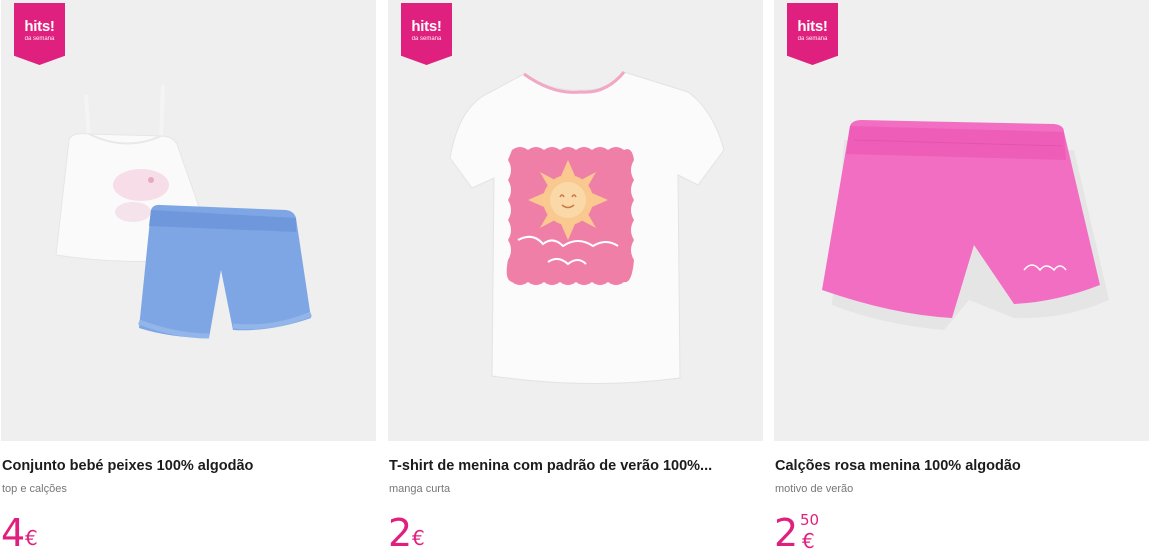 The height and width of the screenshot is (560, 1149). Describe the element at coordinates (814, 489) in the screenshot. I see `product-subtitle: motivo de verão` at that location.